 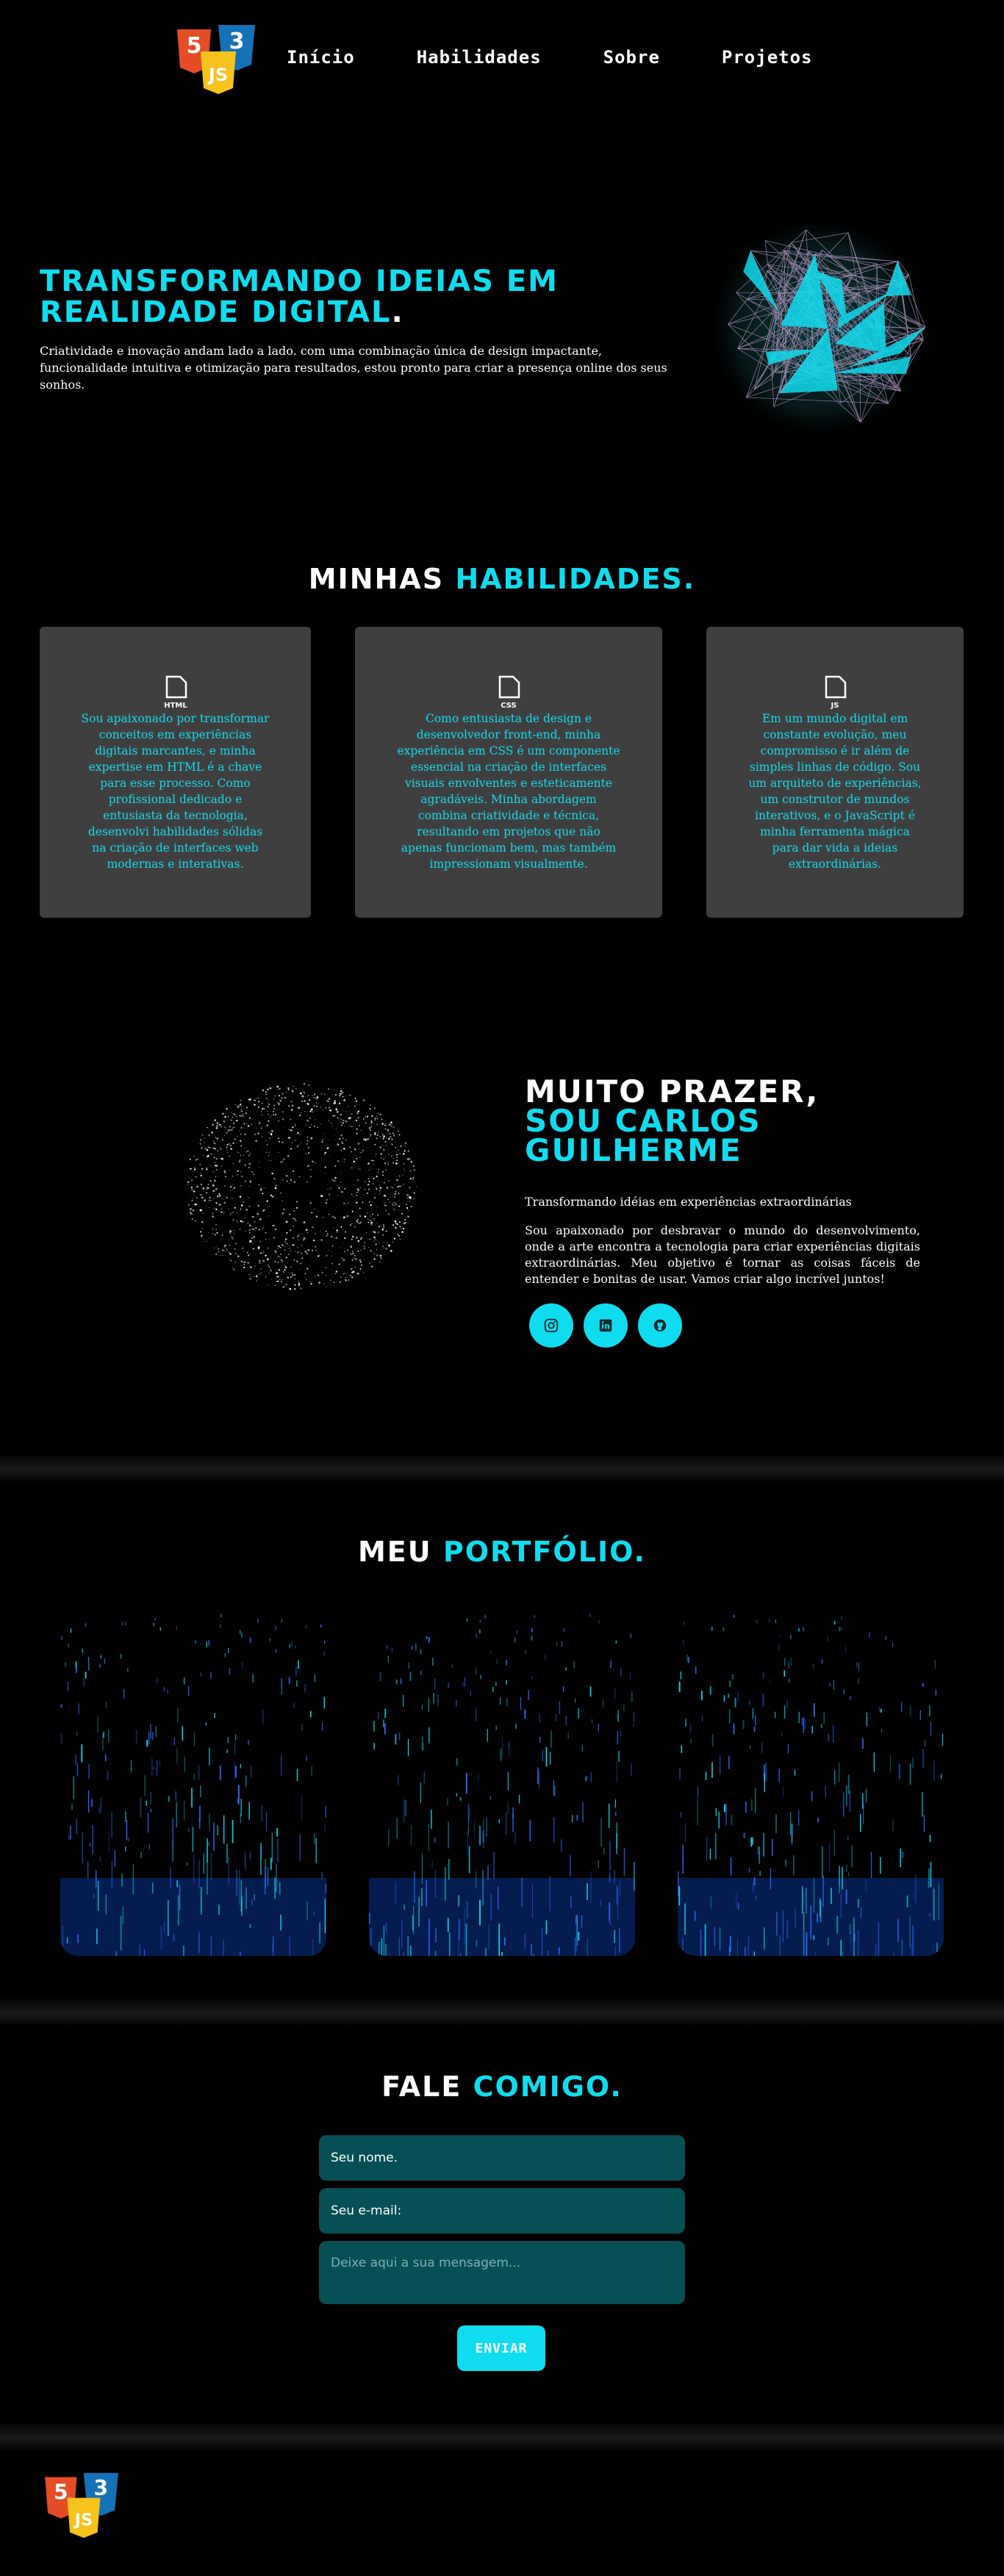 I want to click on about-title: MUITO PRAZER, SOU CARLOS GUILHERME, so click(x=672, y=1122).